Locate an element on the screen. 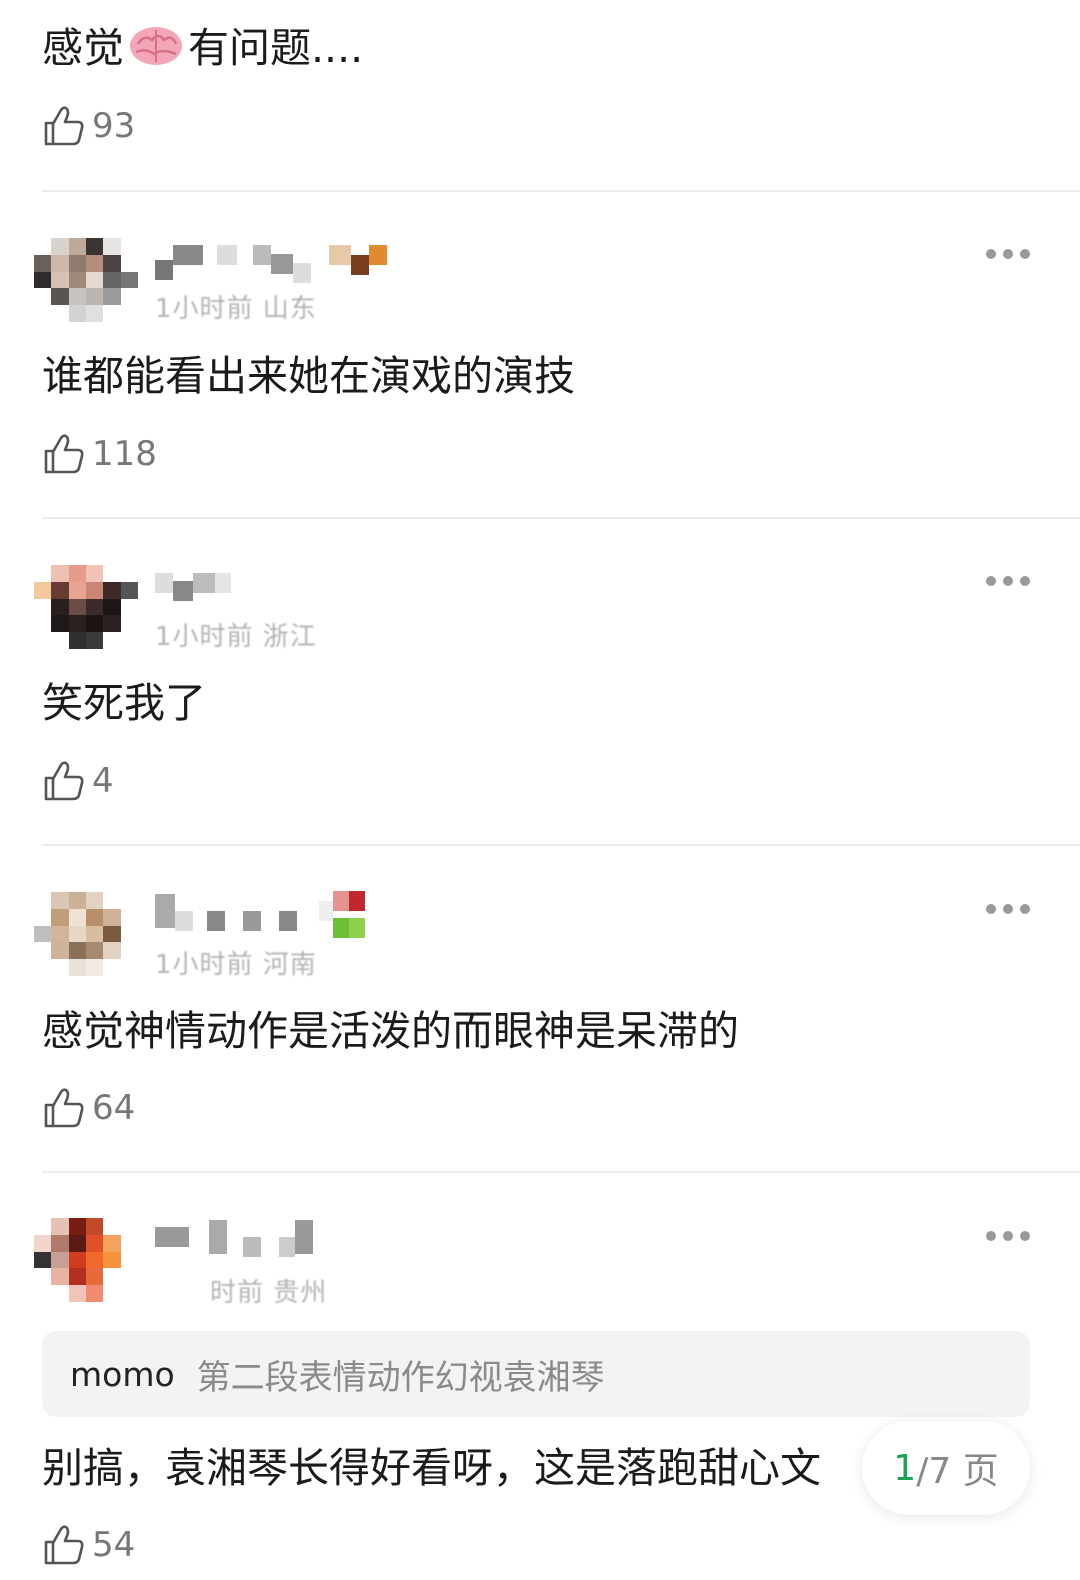 This screenshot has width=1080, height=1580. like-count: 54 is located at coordinates (114, 1545).